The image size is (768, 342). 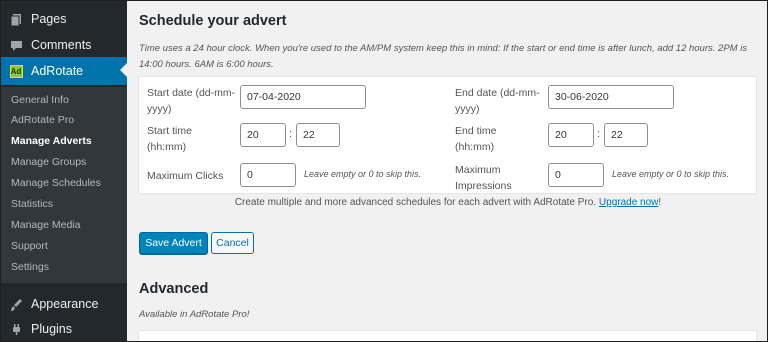 What do you see at coordinates (16, 45) in the screenshot?
I see `comments-icon` at bounding box center [16, 45].